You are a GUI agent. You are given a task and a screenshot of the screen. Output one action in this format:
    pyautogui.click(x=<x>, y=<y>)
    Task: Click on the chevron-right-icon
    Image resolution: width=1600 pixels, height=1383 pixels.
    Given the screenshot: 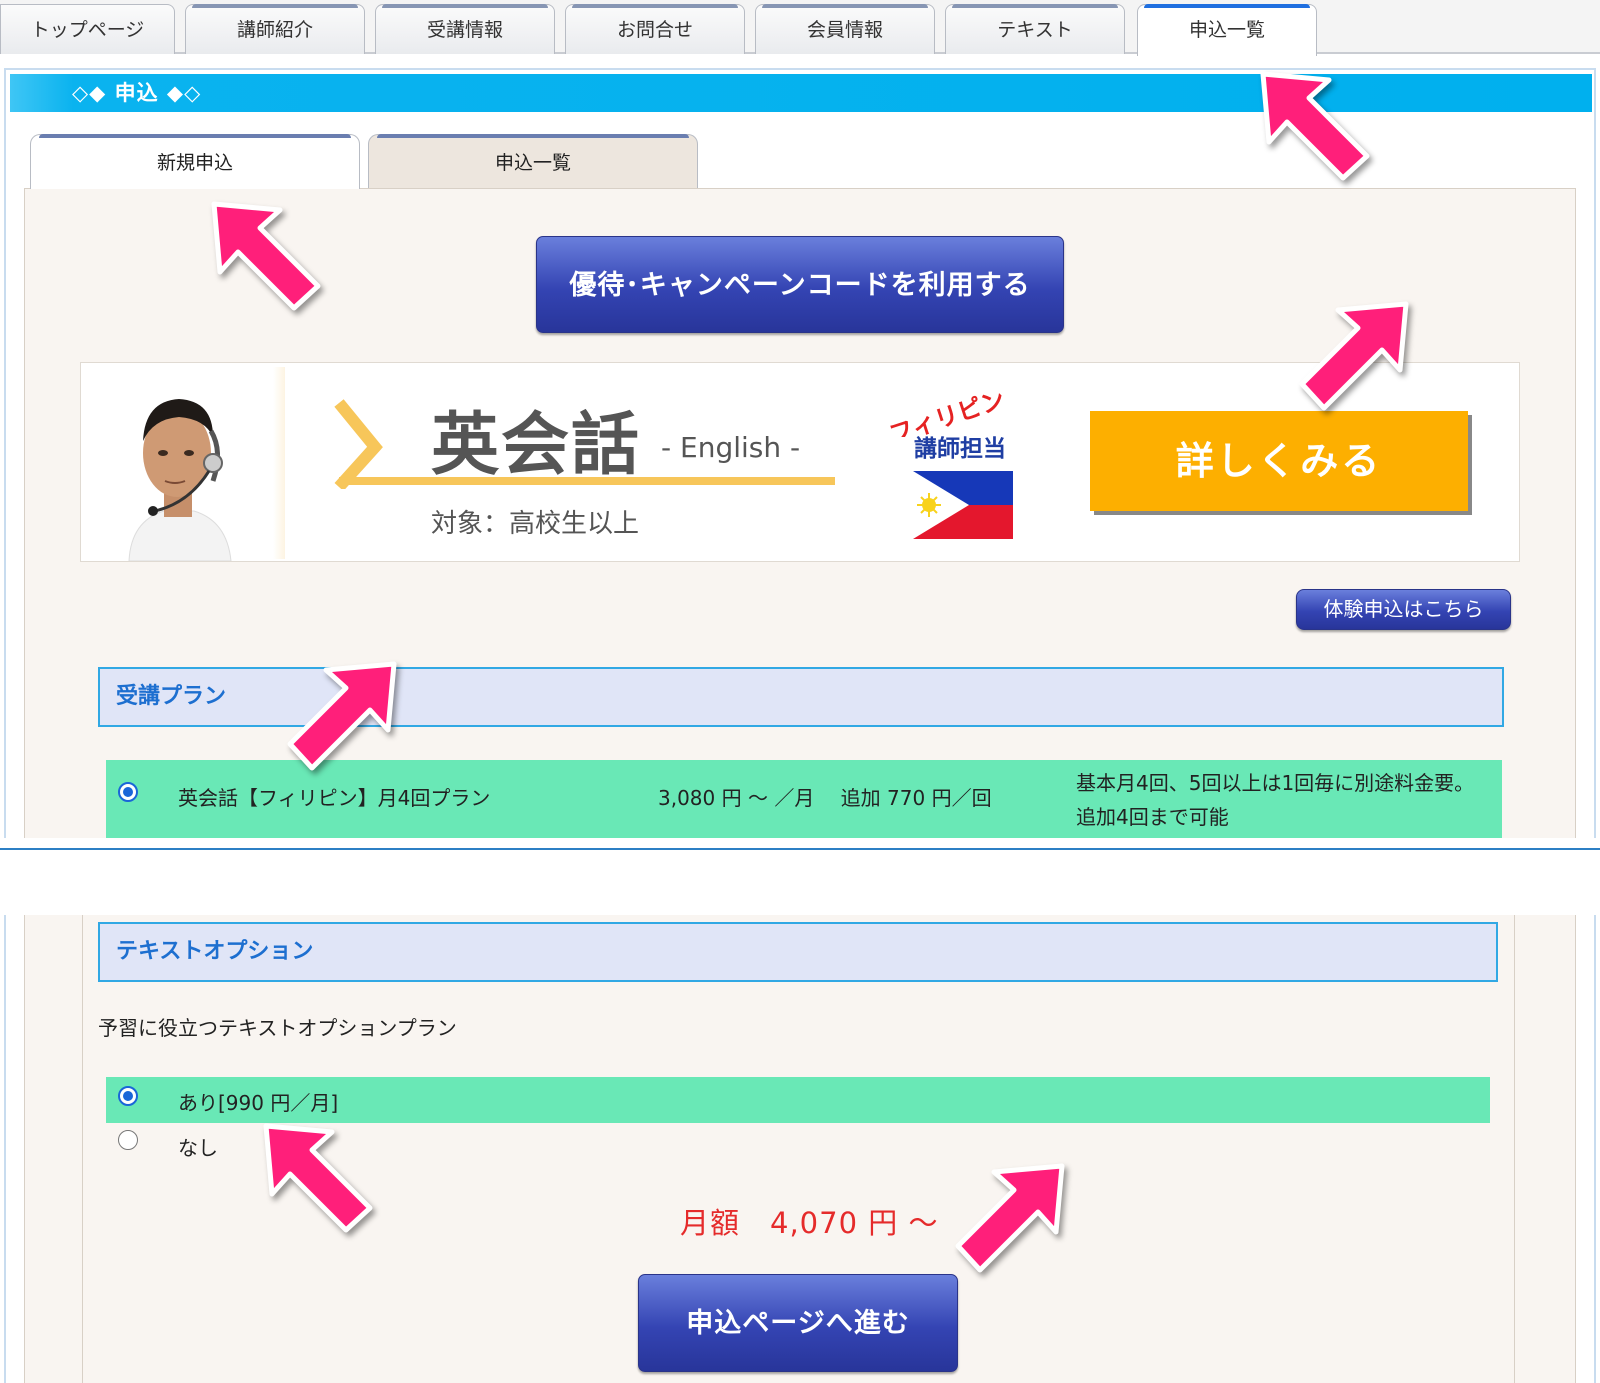 What is the action you would take?
    pyautogui.click(x=358, y=444)
    